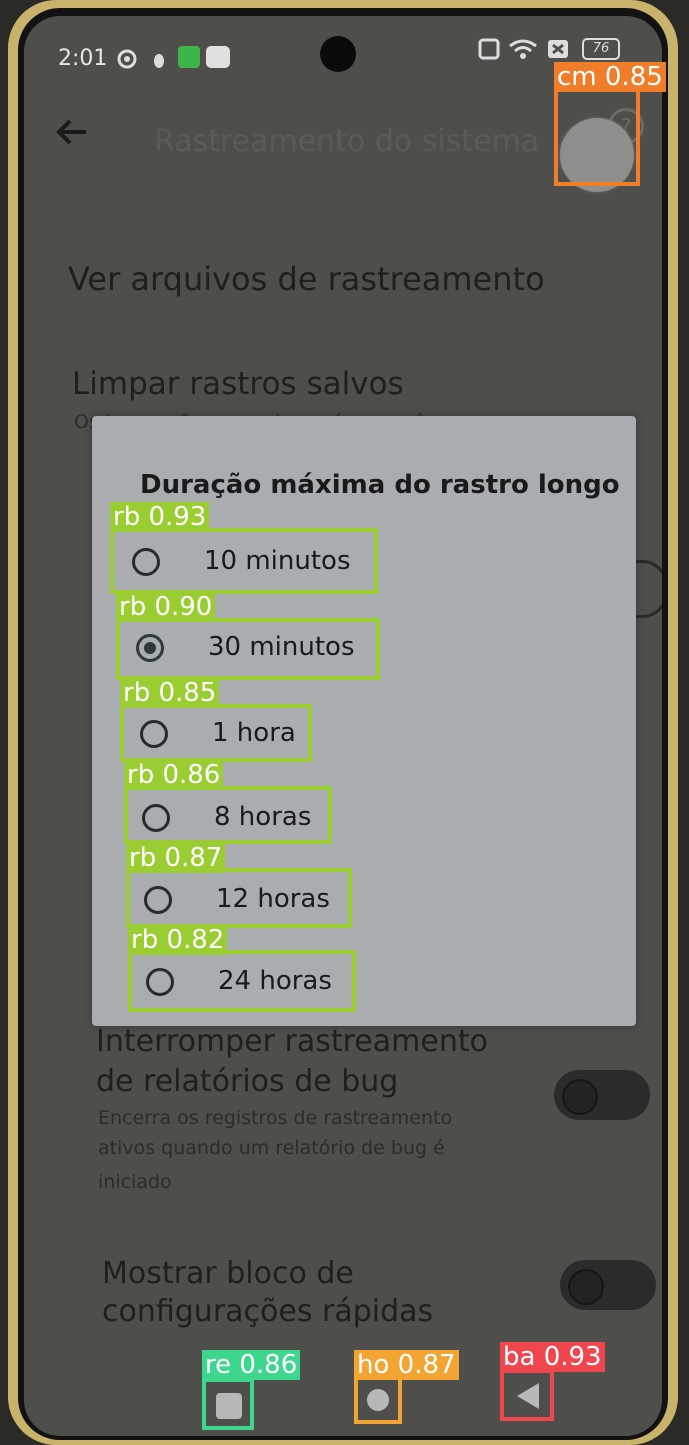 The height and width of the screenshot is (1445, 689). Describe the element at coordinates (380, 485) in the screenshot. I see `dialog-title: Duração máxima do rastro longo` at that location.